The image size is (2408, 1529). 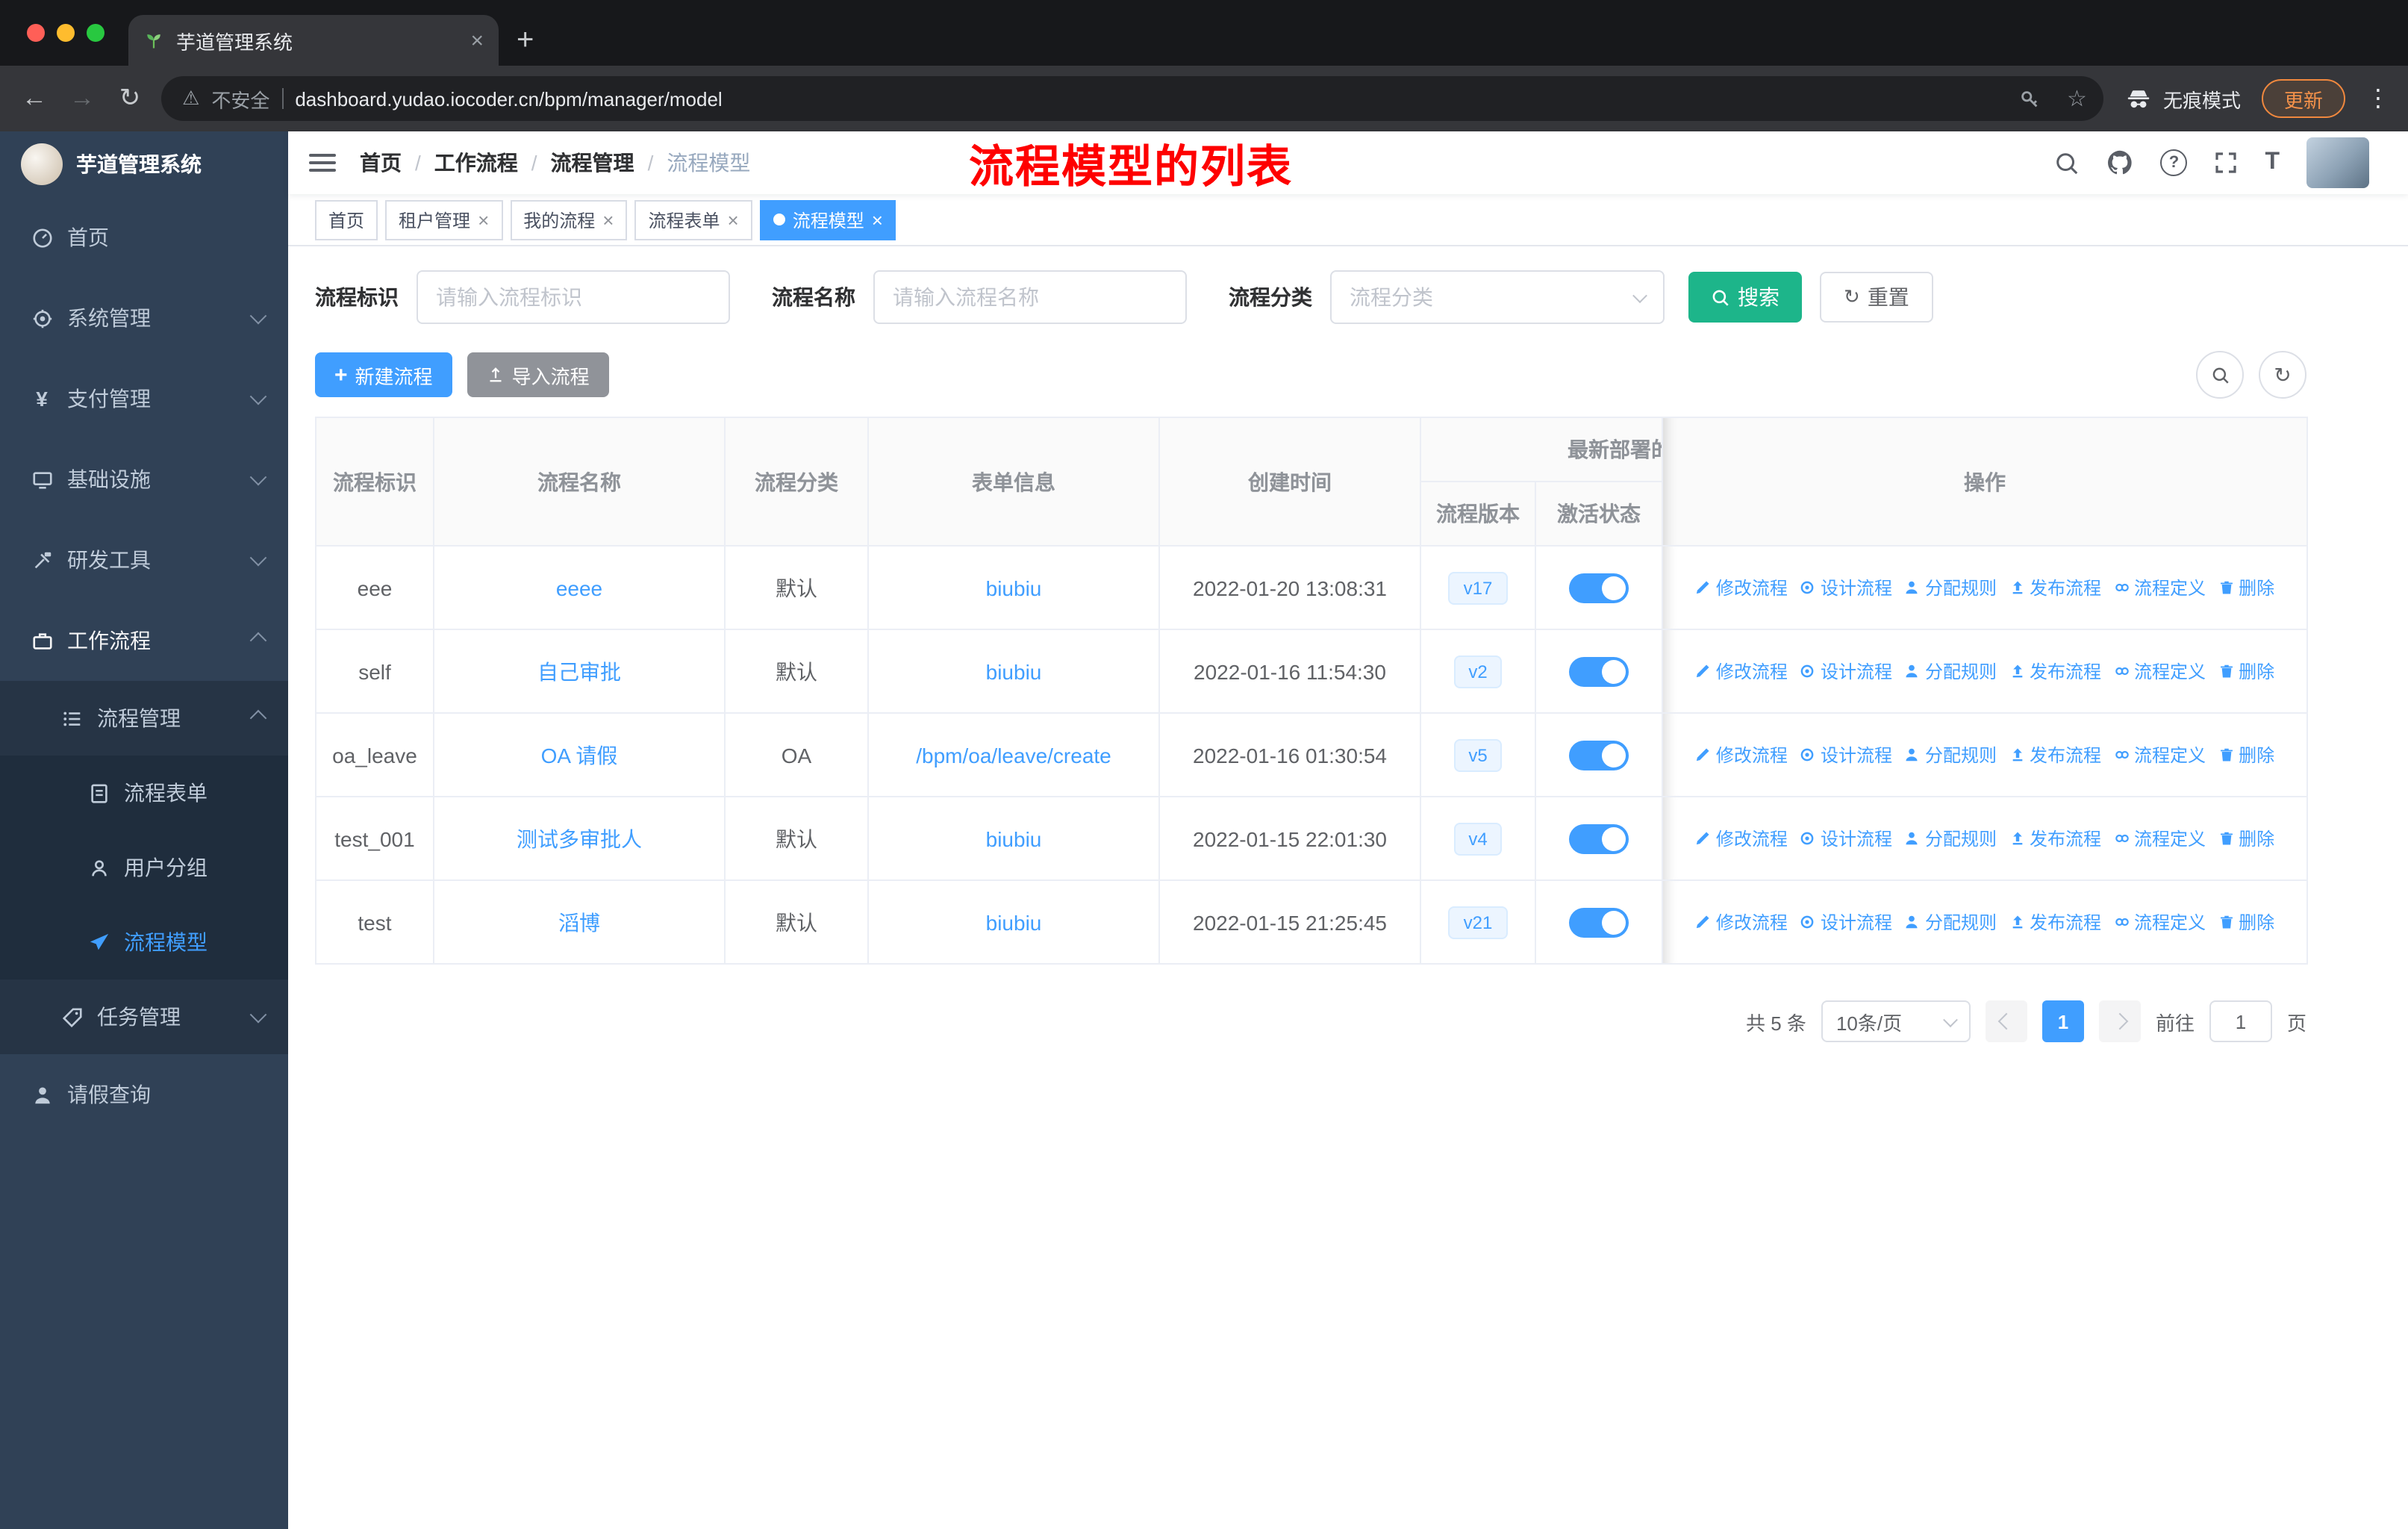 I want to click on show-search-button, so click(x=2220, y=375).